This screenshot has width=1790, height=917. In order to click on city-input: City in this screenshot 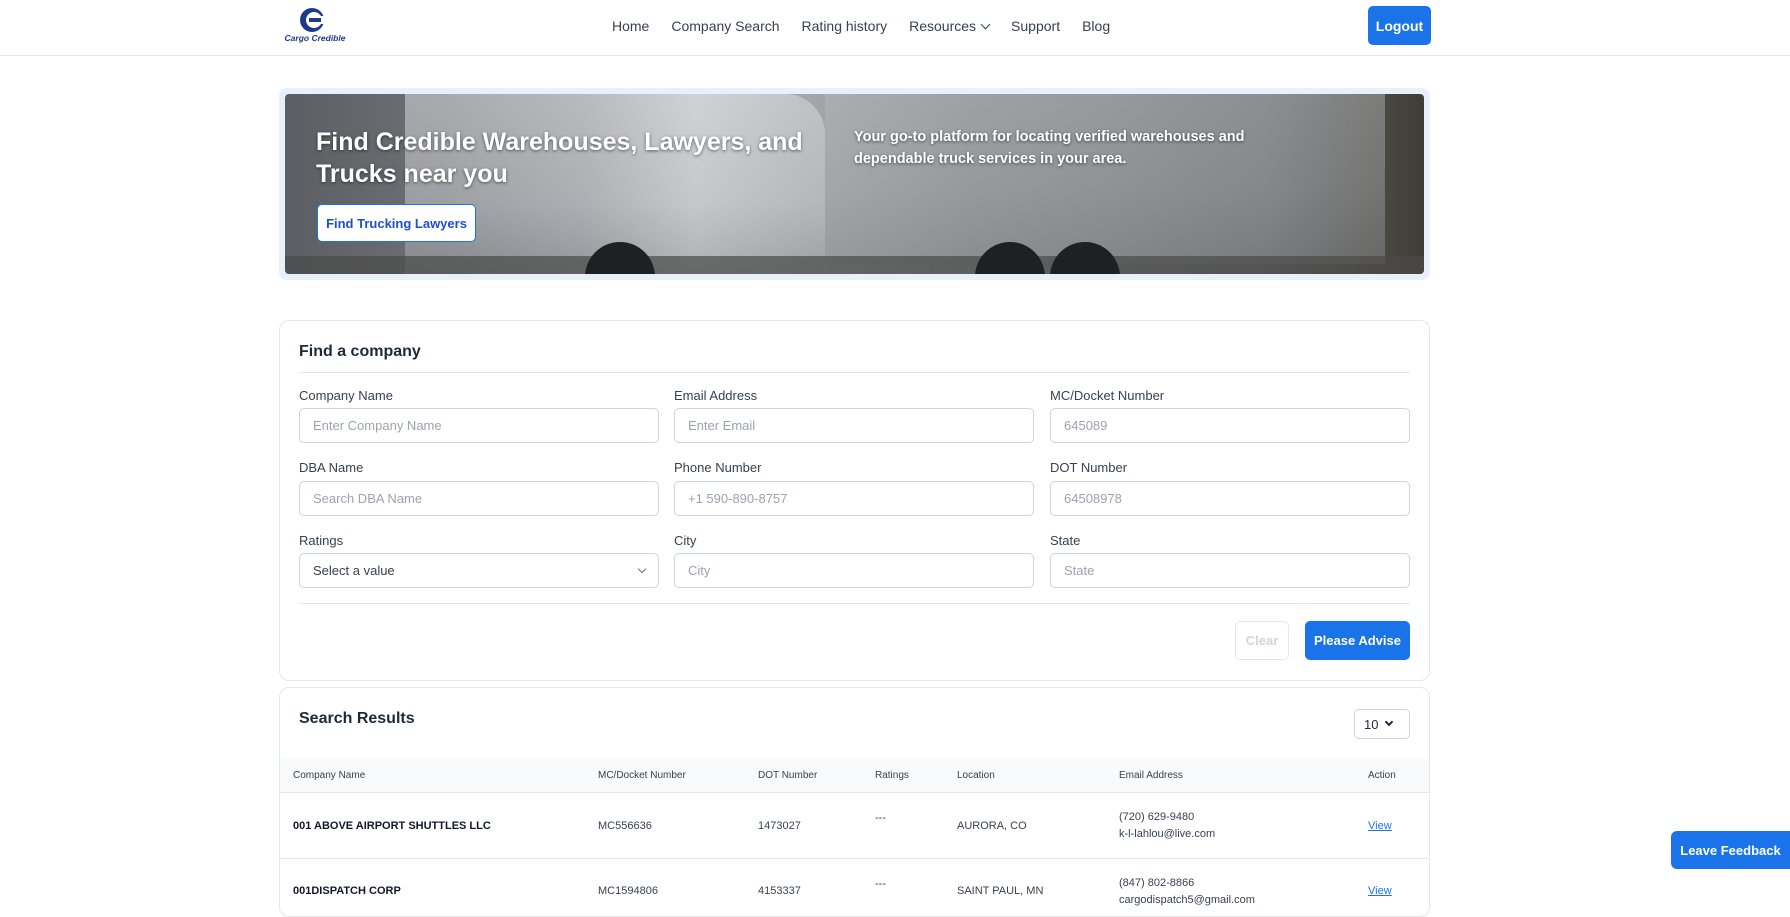, I will do `click(854, 570)`.